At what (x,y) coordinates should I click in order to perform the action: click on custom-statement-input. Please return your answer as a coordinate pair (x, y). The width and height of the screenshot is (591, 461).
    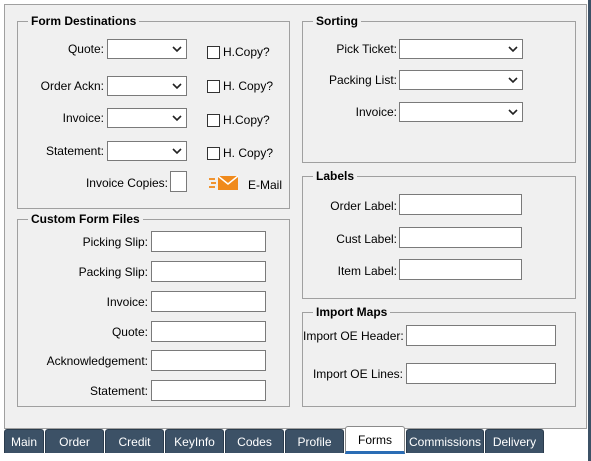
    Looking at the image, I should click on (208, 390).